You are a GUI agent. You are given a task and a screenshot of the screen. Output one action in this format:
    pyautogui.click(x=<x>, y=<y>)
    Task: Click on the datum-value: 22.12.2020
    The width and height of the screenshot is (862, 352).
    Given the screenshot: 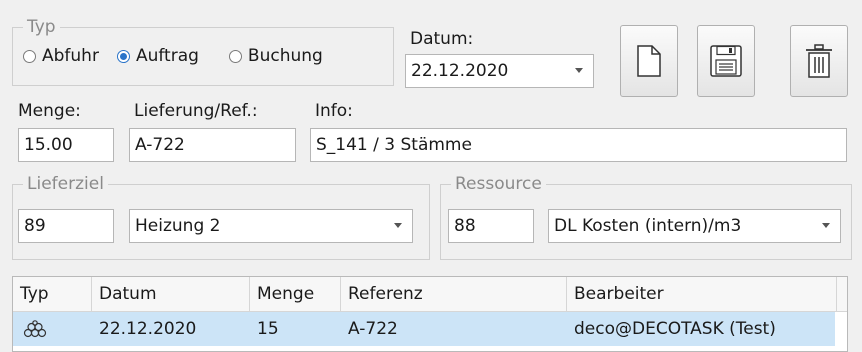 What is the action you would take?
    pyautogui.click(x=460, y=71)
    